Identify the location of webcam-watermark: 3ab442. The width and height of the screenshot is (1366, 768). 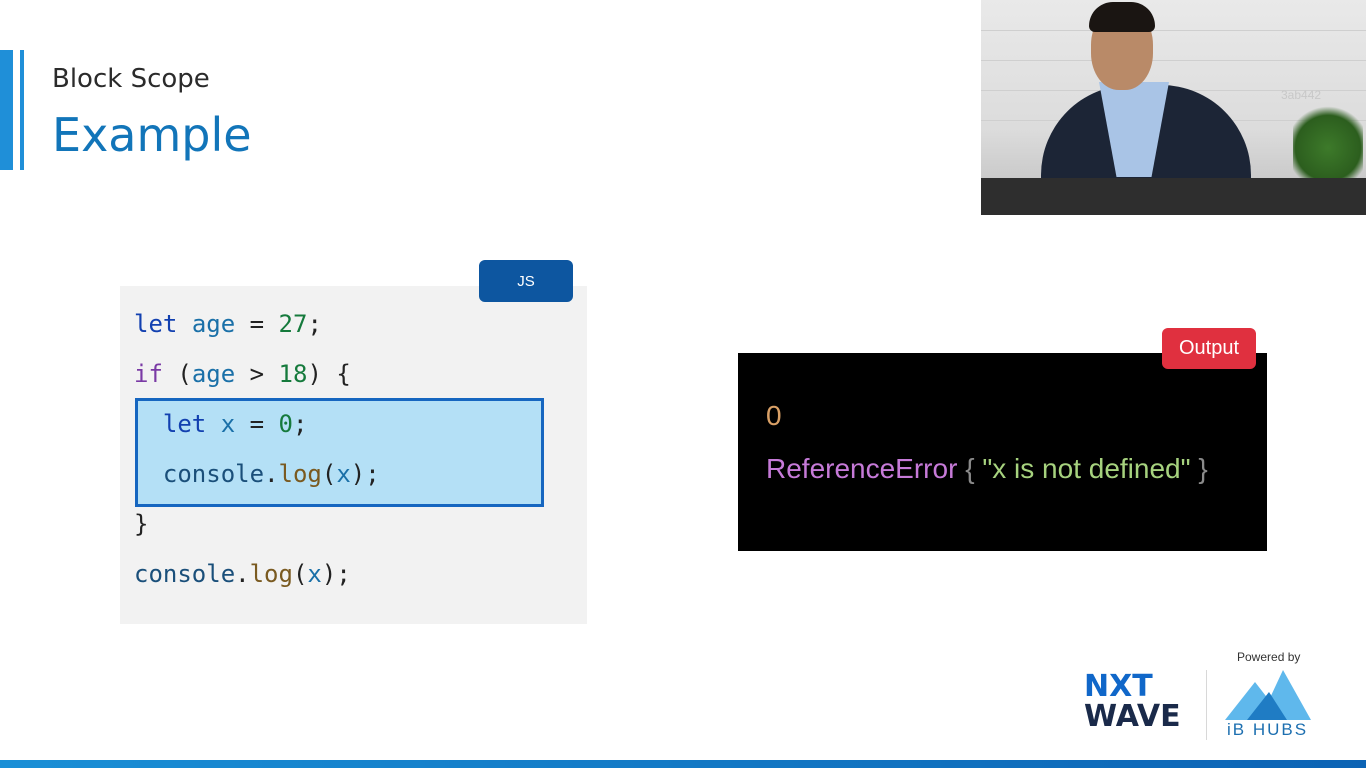
(1301, 95).